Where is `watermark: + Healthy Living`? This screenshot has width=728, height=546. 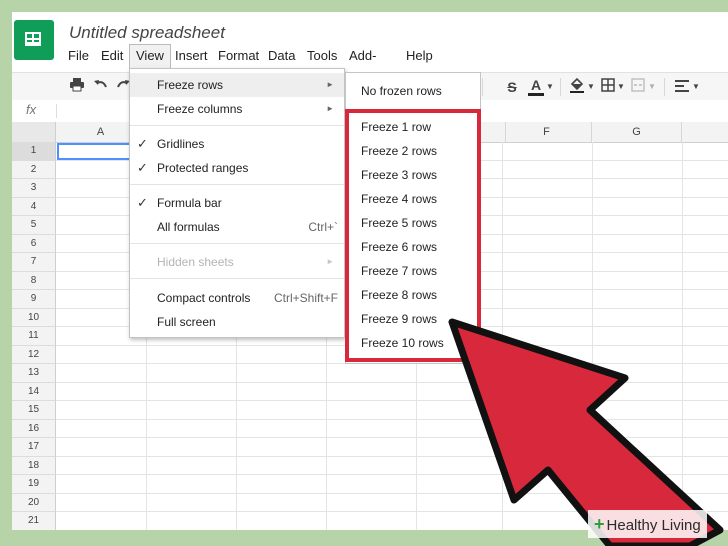 watermark: + Healthy Living is located at coordinates (647, 524).